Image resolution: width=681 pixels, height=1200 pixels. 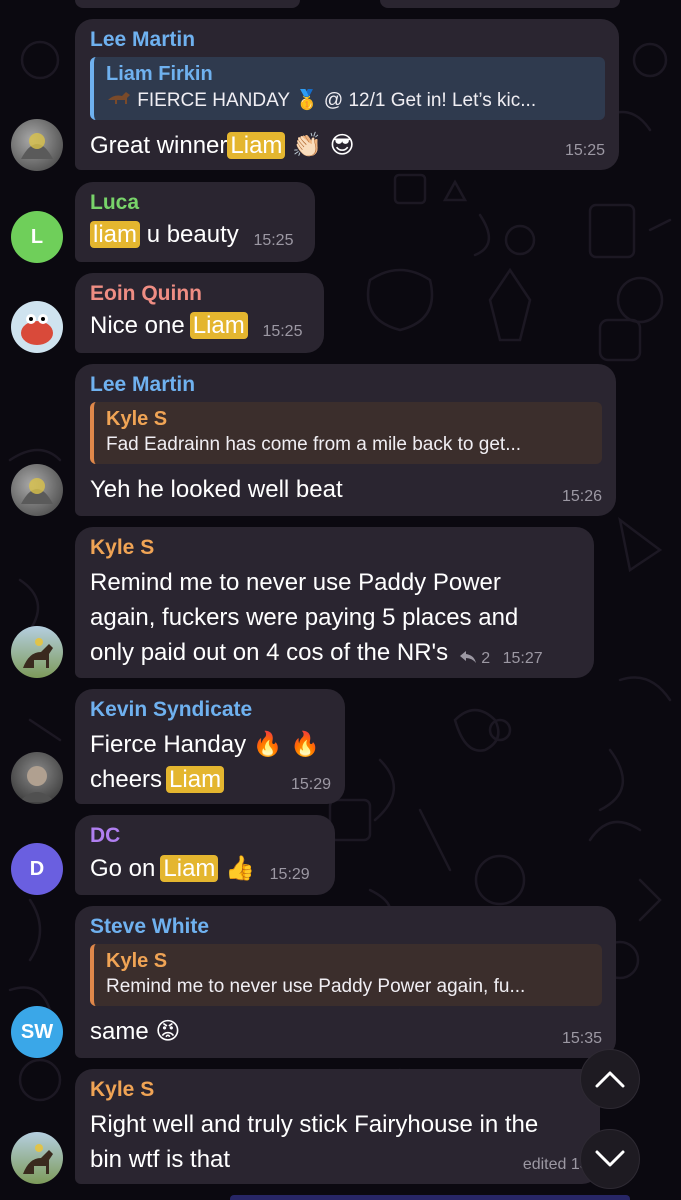 I want to click on message-line: again, fuckers were paying 5 places and, so click(x=304, y=617).